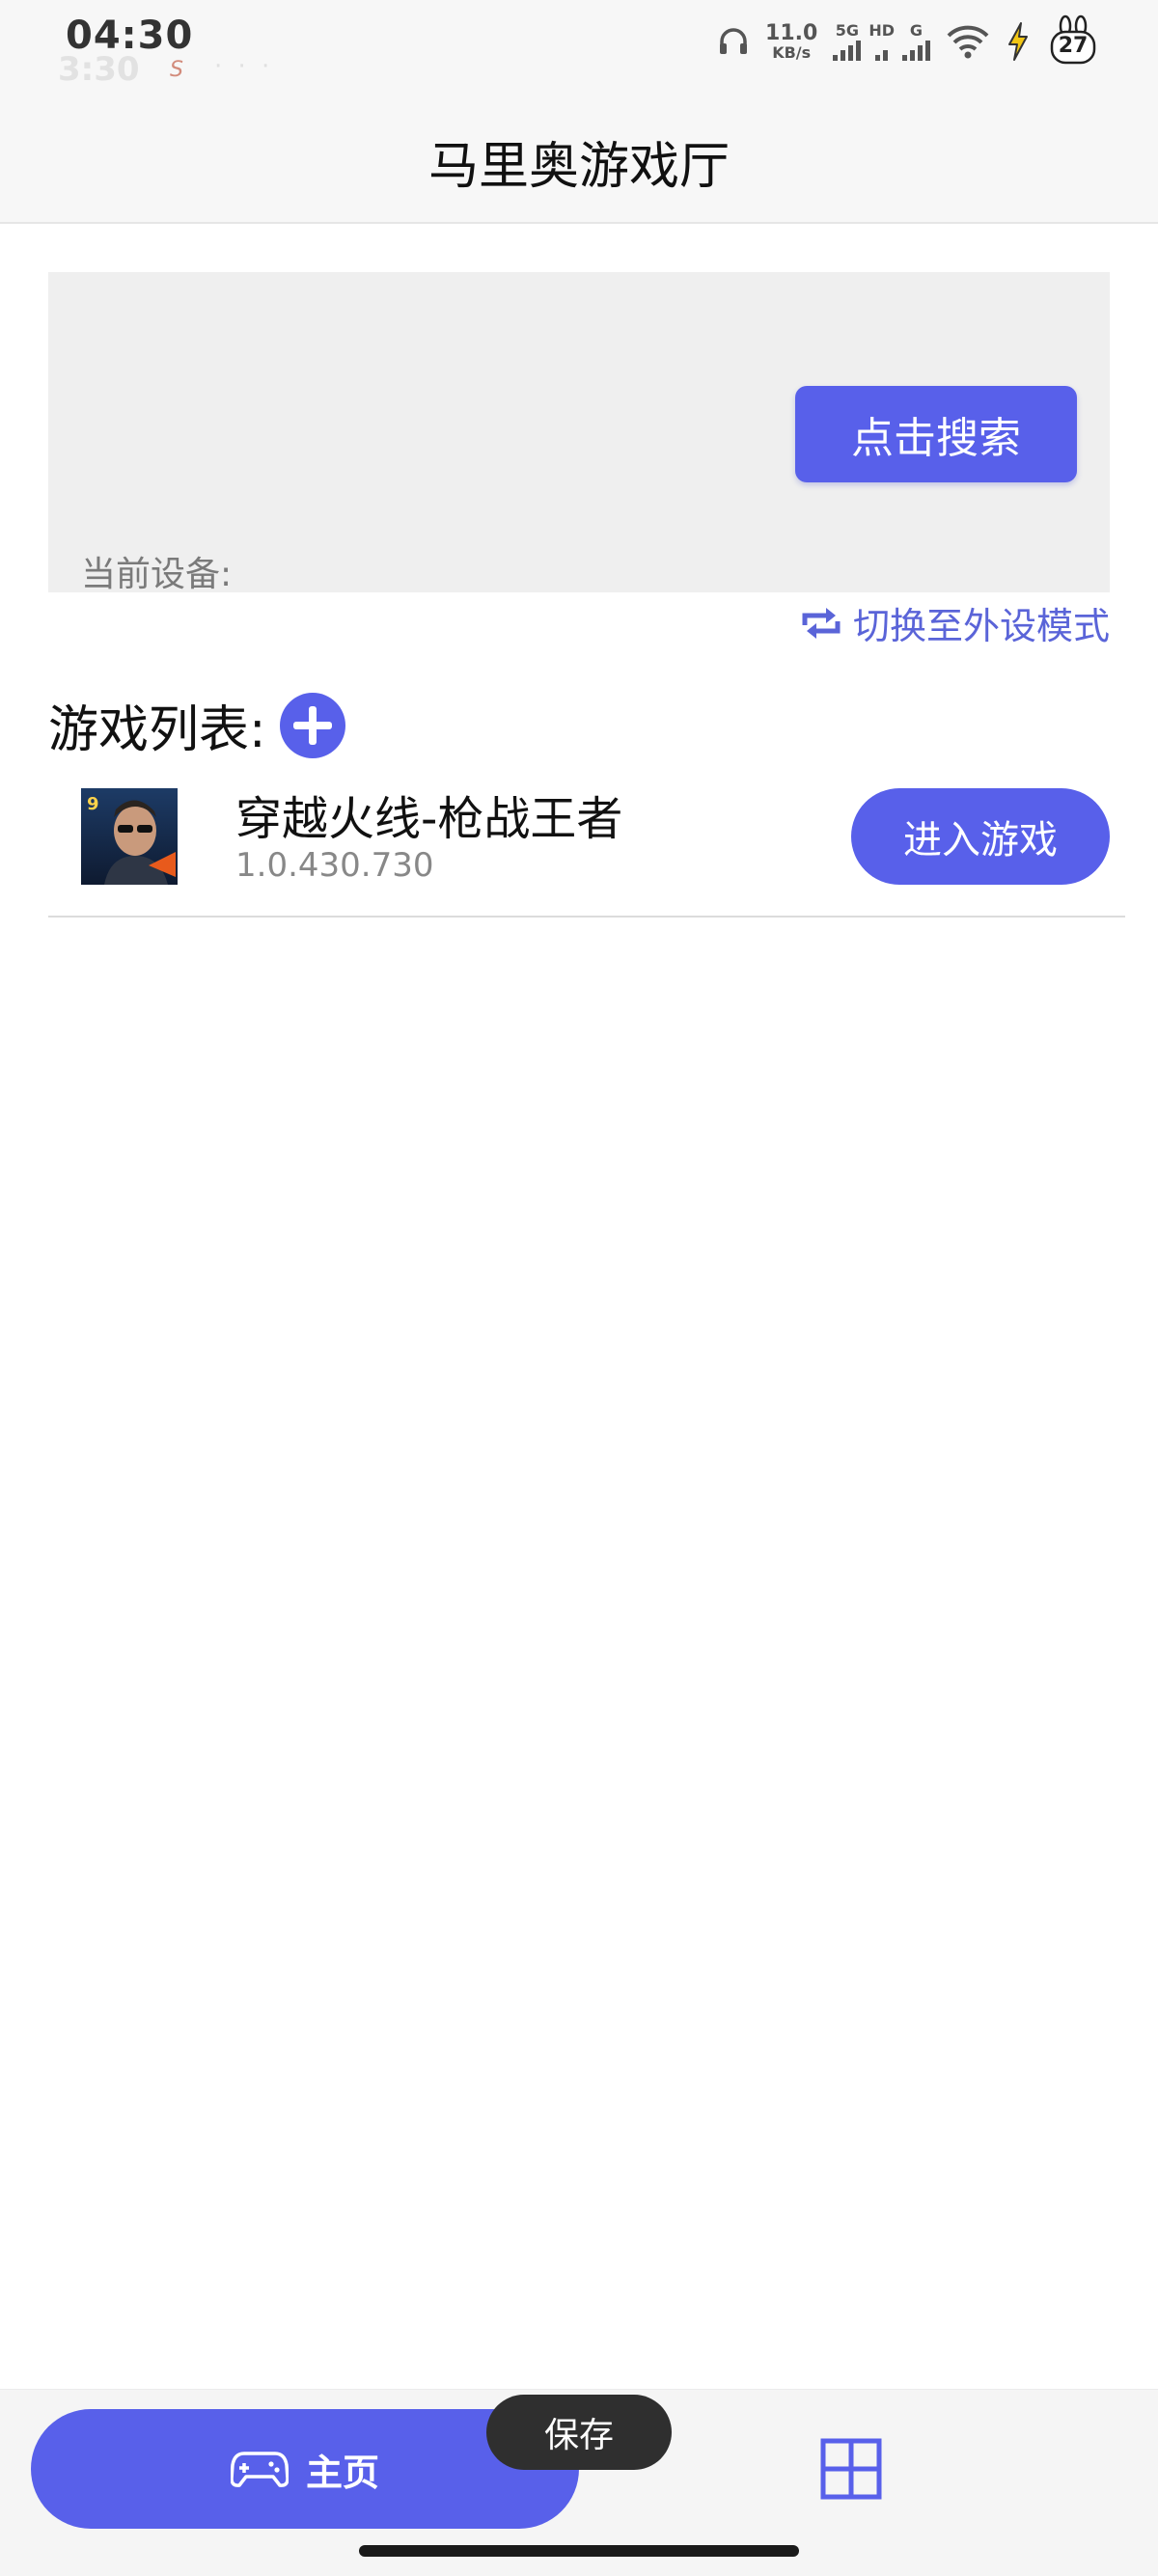 This screenshot has width=1158, height=2576. I want to click on battery-icon: 27, so click(1073, 42).